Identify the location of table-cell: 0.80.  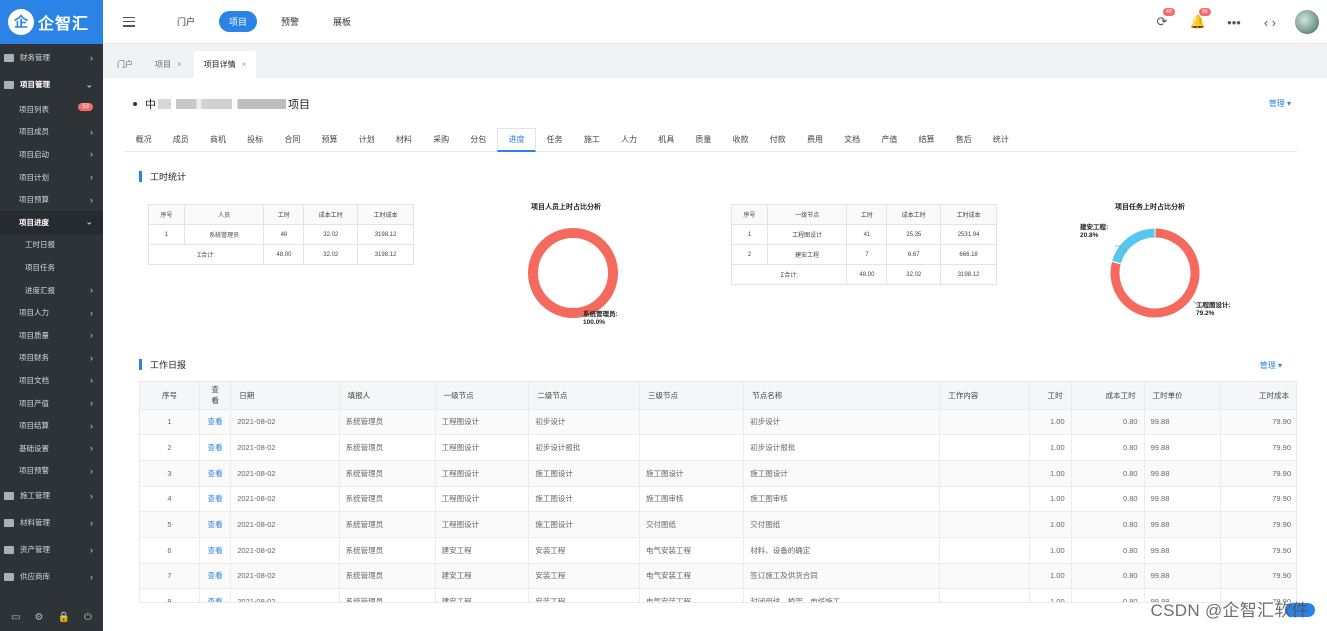
(1108, 595).